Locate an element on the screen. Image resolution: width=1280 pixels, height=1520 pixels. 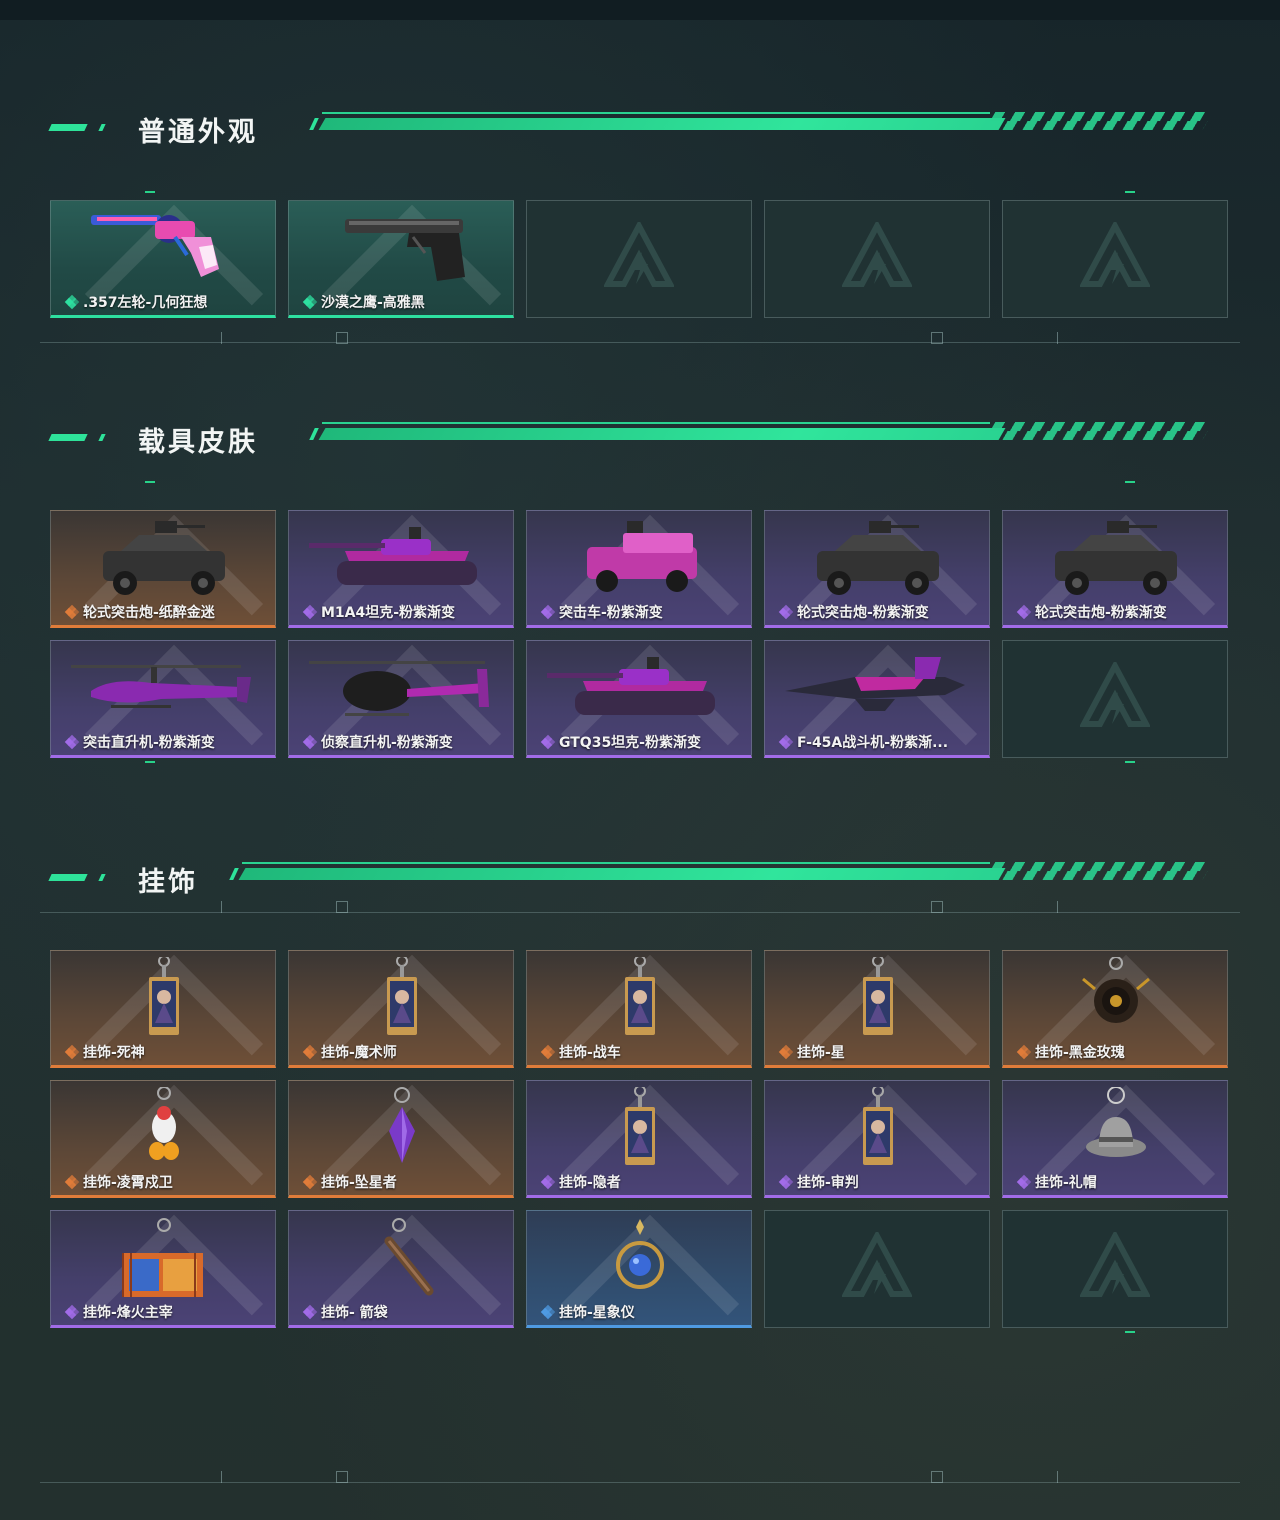
item-name: 挂饰-审判 is located at coordinates (828, 1183).